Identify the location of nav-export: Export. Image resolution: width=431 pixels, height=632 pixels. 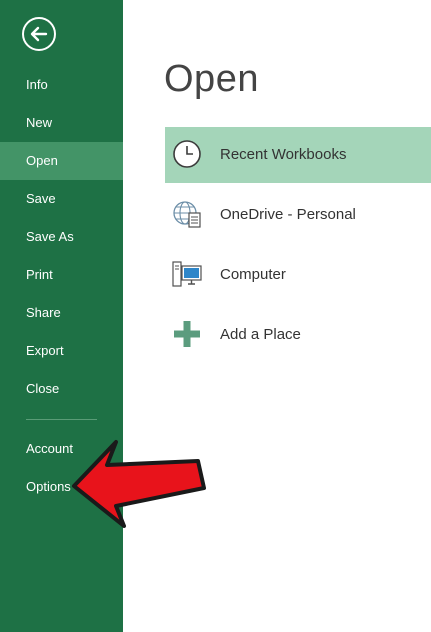
(61, 351).